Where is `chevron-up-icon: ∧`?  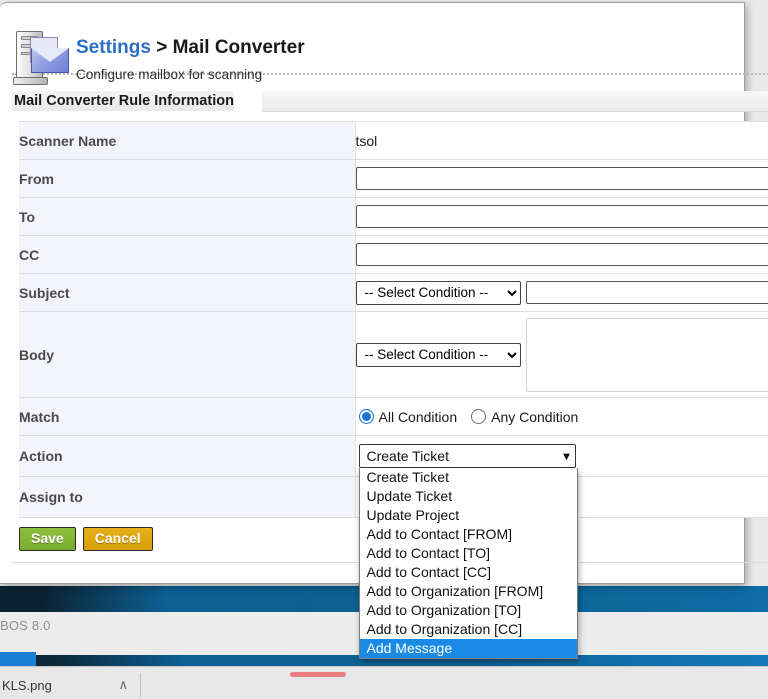
chevron-up-icon: ∧ is located at coordinates (123, 685).